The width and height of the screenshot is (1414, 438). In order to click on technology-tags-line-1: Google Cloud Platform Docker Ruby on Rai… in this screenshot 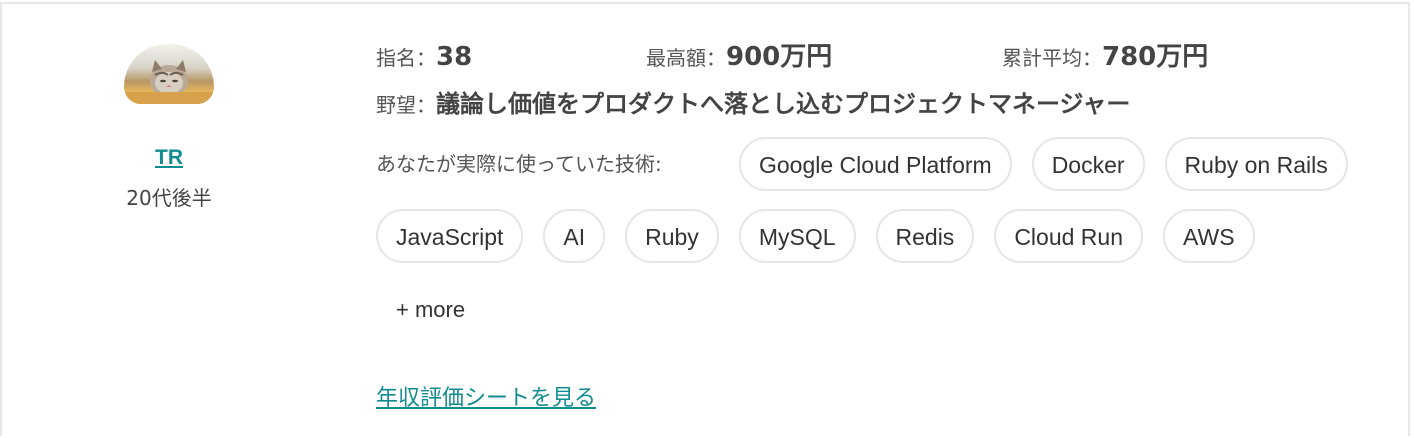, I will do `click(1043, 164)`.